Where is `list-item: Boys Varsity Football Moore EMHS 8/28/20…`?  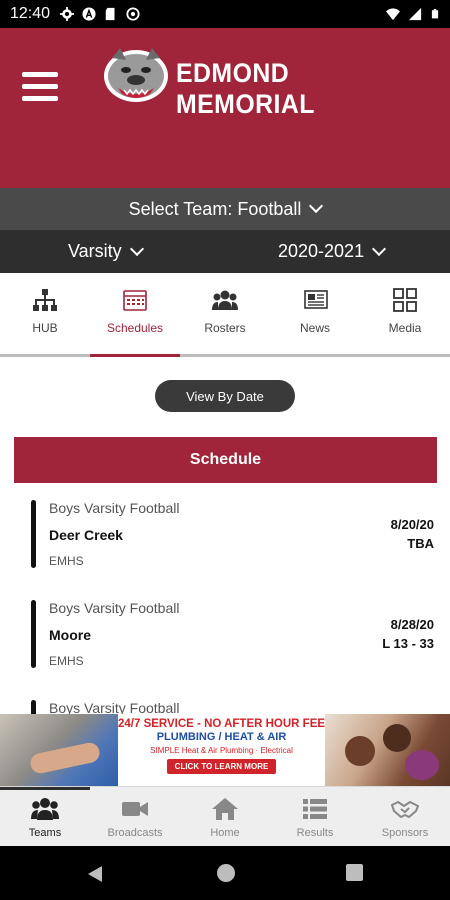
list-item: Boys Varsity Football Moore EMHS 8/28/20… is located at coordinates (225, 645).